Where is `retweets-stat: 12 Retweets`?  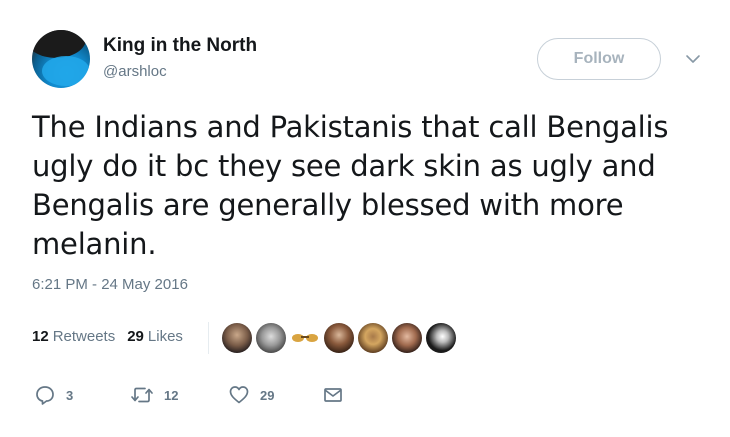
retweets-stat: 12 Retweets is located at coordinates (73, 336).